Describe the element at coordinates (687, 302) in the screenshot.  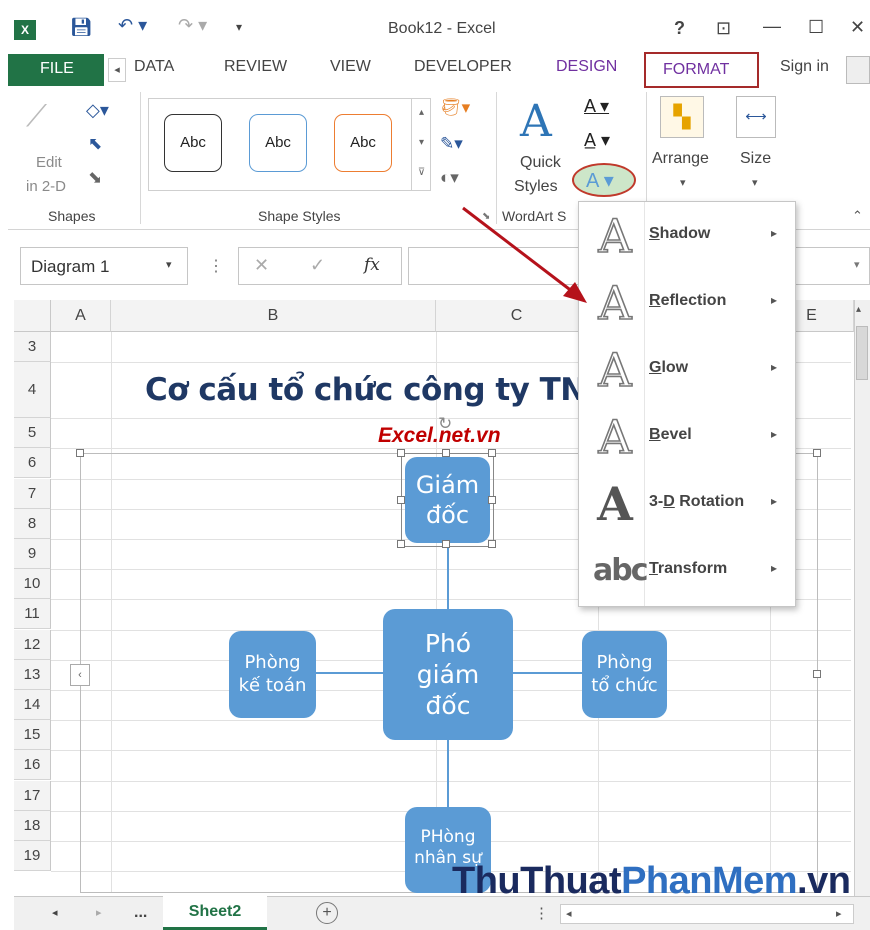
I see `menu-item-reflection: A Reflection ▸` at that location.